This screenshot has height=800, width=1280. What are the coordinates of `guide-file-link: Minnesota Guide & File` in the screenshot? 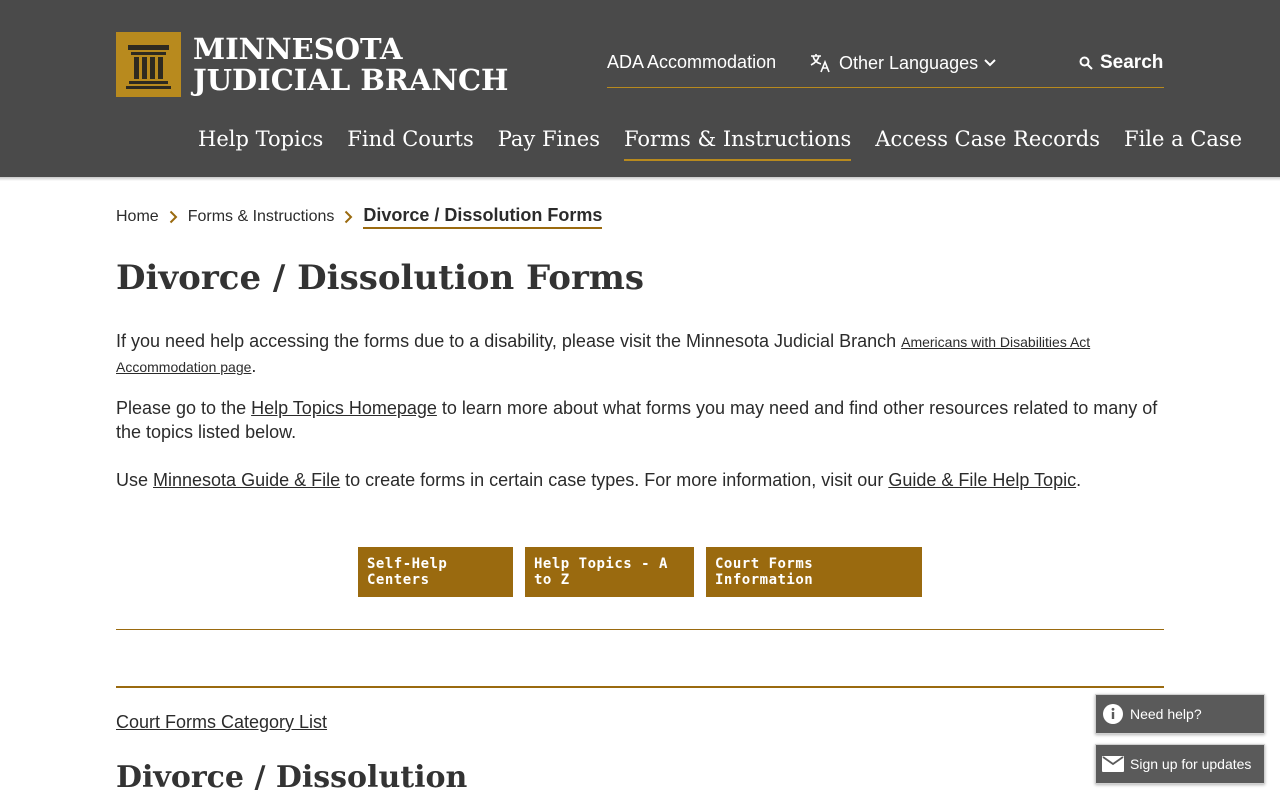 It's located at (246, 480).